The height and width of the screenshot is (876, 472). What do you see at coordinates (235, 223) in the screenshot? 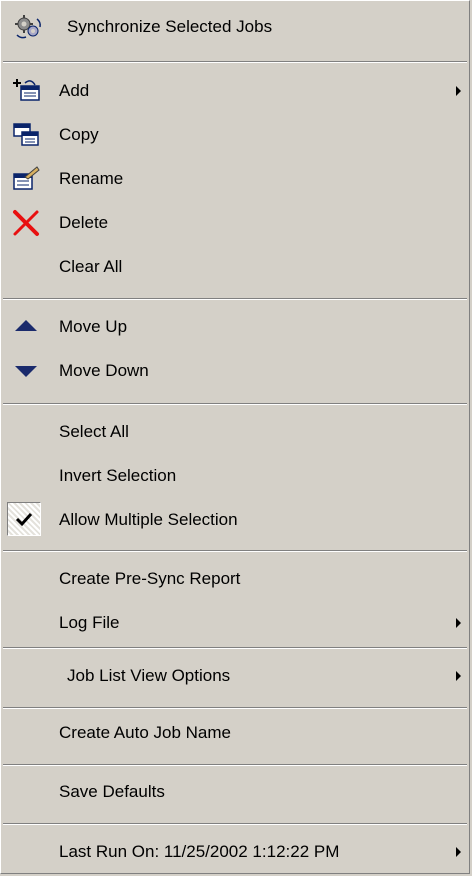
I see `menu-item-delete: Delete` at bounding box center [235, 223].